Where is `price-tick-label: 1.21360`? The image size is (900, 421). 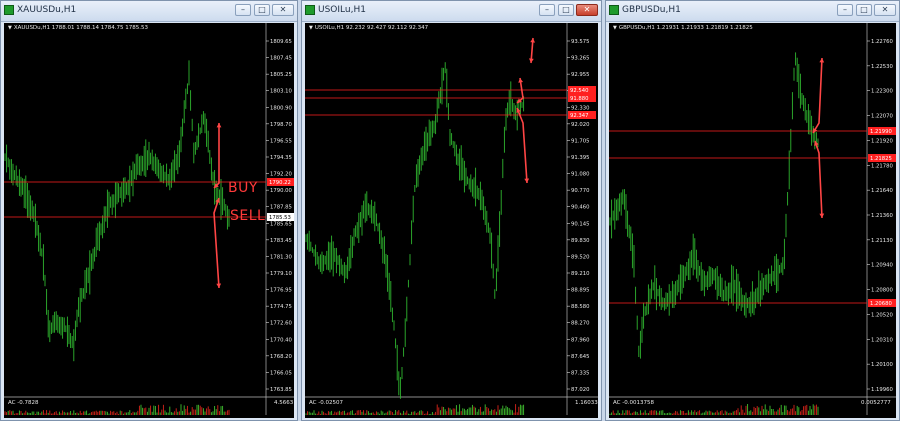
price-tick-label: 1.21360 is located at coordinates (882, 216).